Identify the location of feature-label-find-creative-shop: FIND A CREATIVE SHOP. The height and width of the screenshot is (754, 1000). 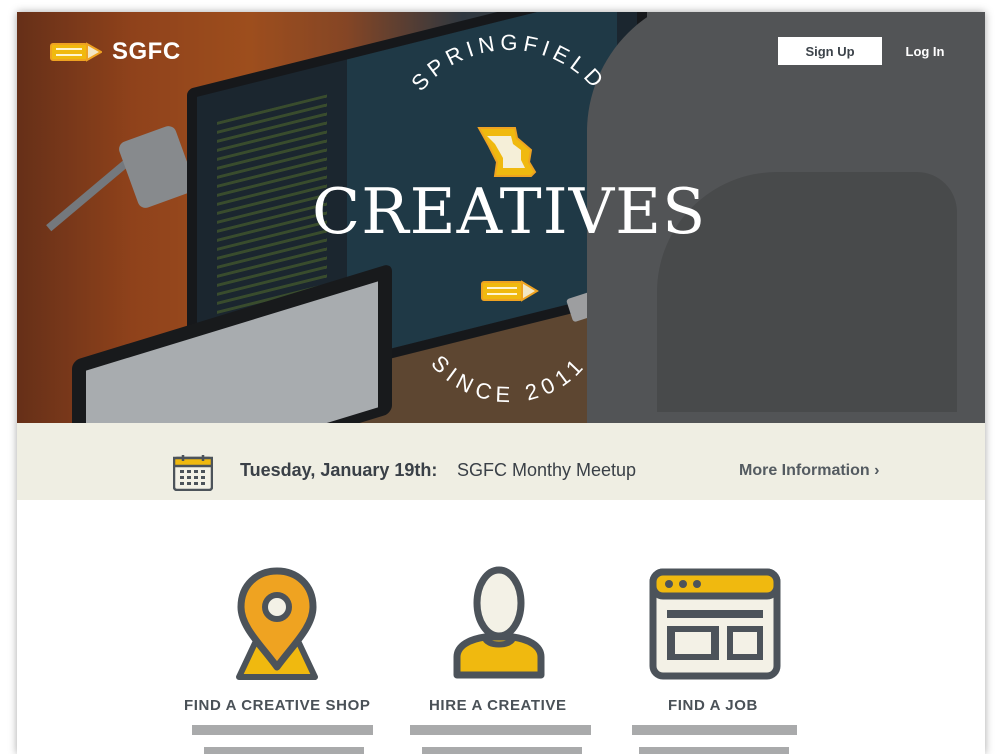
(277, 705).